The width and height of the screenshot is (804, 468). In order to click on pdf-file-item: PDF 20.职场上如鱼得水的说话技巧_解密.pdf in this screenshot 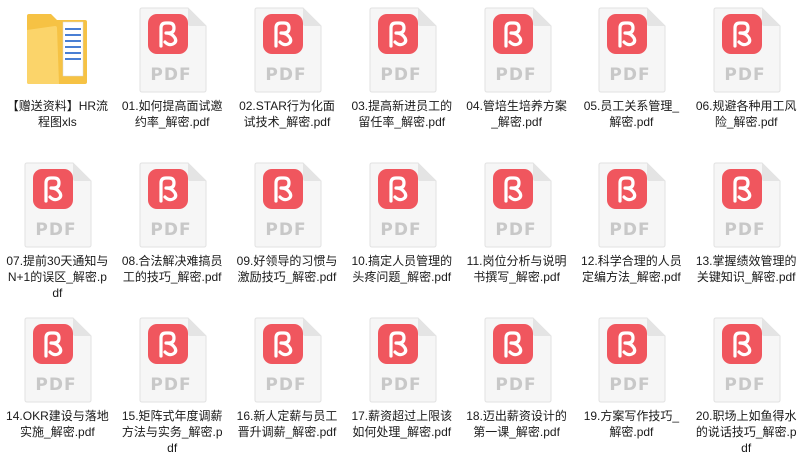, I will do `click(746, 389)`.